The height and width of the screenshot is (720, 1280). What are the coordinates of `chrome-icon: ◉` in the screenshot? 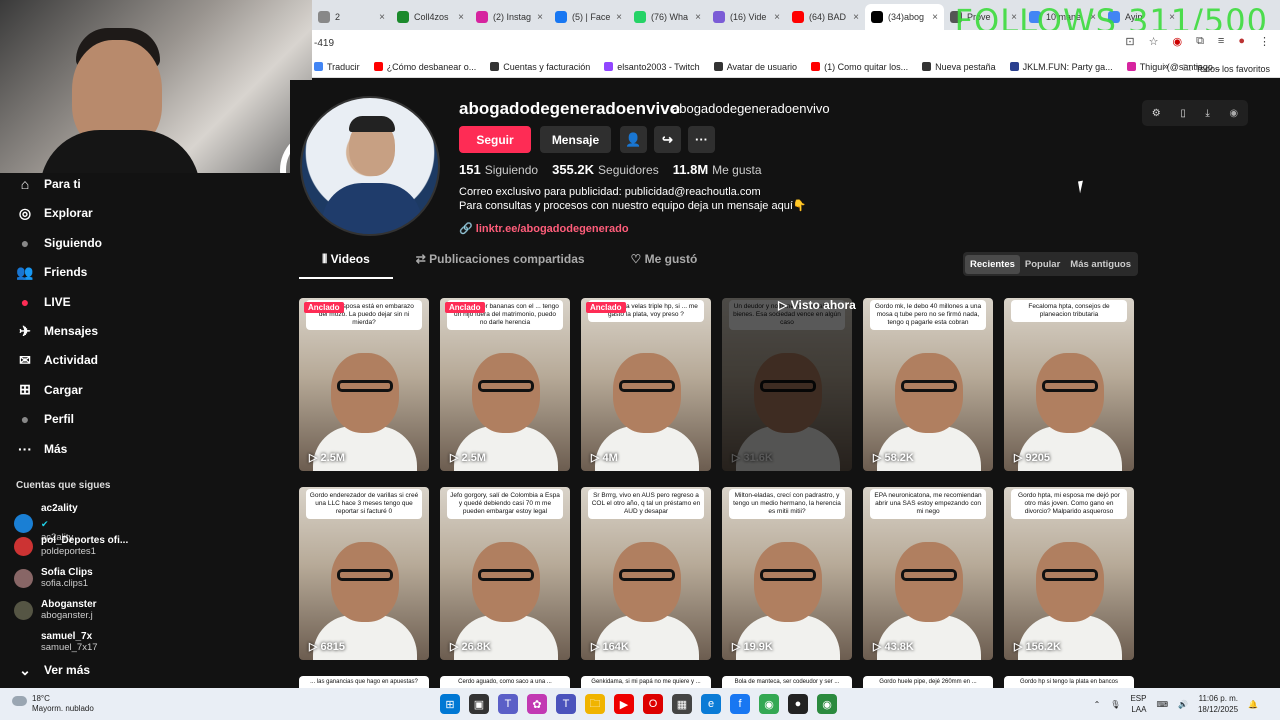 It's located at (769, 704).